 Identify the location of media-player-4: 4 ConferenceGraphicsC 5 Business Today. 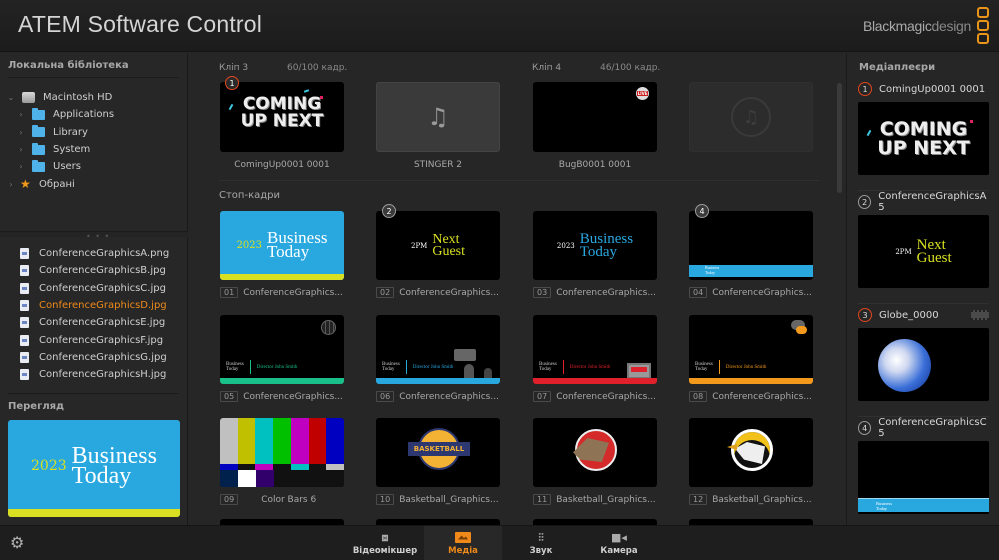
(923, 465).